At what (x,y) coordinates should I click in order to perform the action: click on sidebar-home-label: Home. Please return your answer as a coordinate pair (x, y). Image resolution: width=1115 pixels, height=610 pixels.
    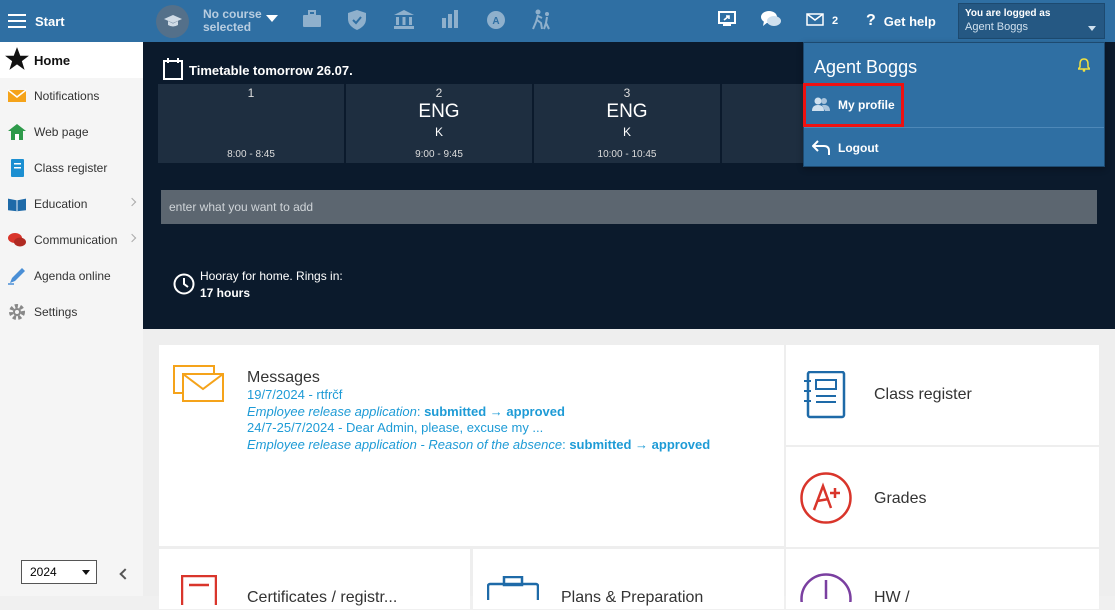
    Looking at the image, I should click on (52, 60).